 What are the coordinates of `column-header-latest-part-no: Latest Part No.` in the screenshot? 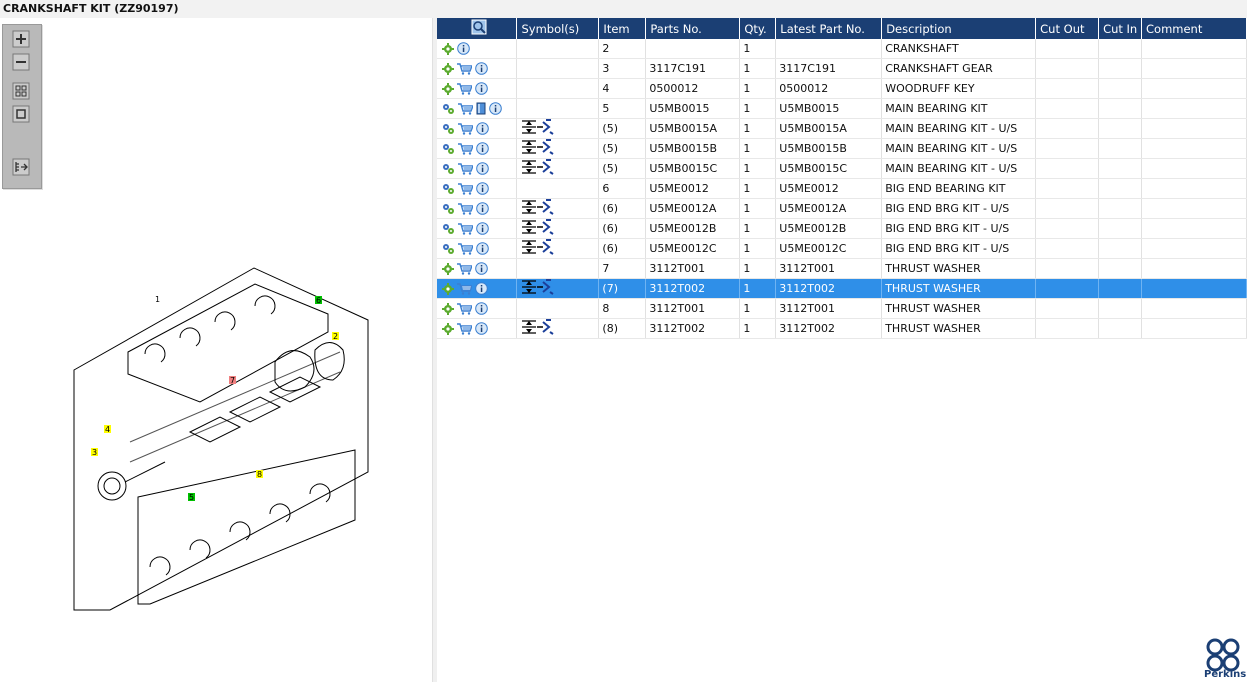 It's located at (829, 28).